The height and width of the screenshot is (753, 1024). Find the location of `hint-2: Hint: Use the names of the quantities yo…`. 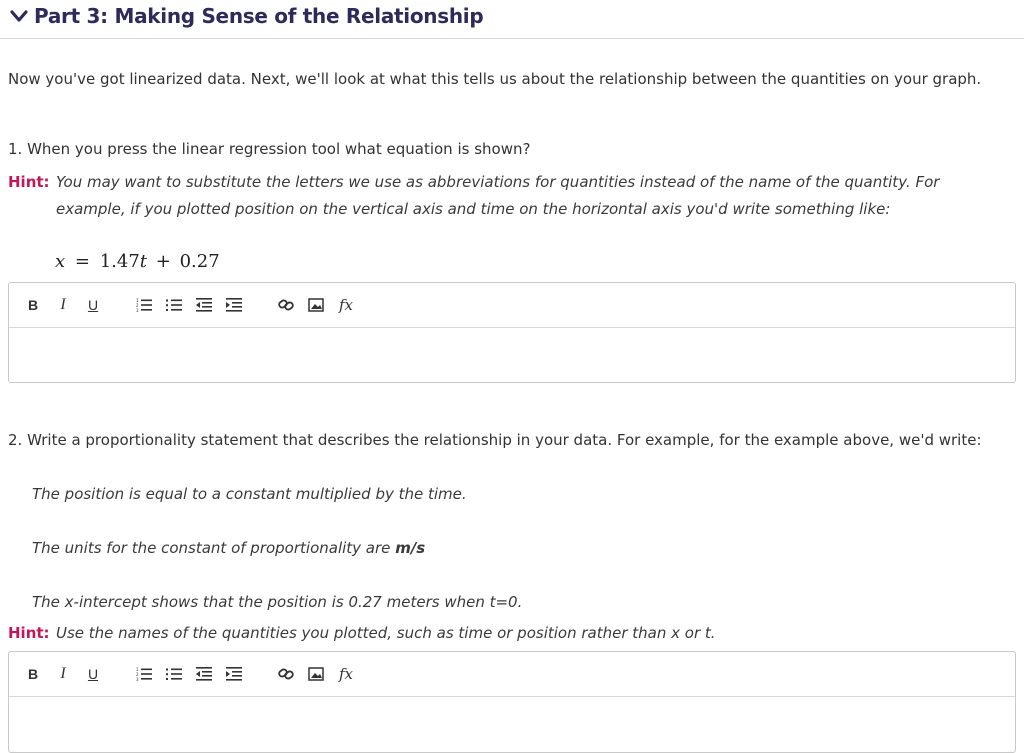

hint-2: Hint: Use the names of the quantities yo… is located at coordinates (508, 633).